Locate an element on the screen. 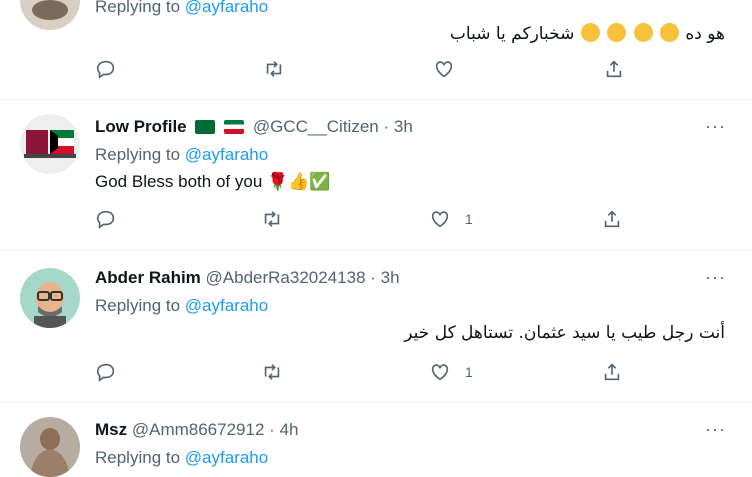  tweet-text: أنت رجل طيب يا سيد عثمان. تستاهل كل خير is located at coordinates (564, 333).